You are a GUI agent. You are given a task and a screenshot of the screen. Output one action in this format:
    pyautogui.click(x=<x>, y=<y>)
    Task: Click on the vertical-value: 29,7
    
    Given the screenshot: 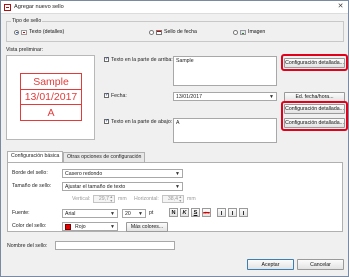 What is the action you would take?
    pyautogui.click(x=103, y=199)
    